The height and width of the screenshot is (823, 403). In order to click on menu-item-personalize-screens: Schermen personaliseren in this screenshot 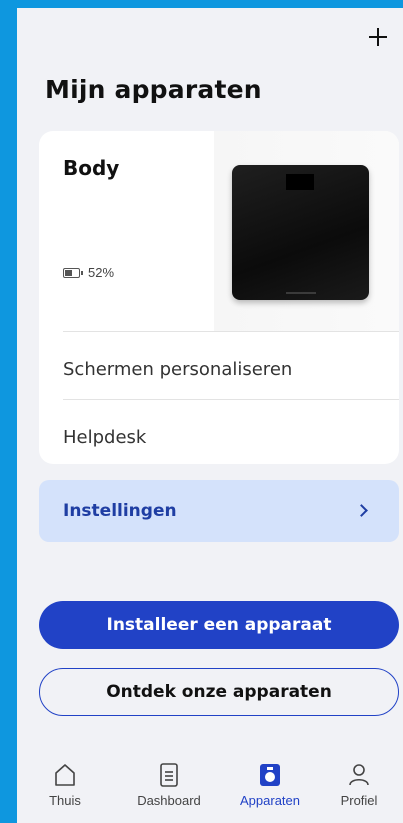, I will do `click(219, 369)`.